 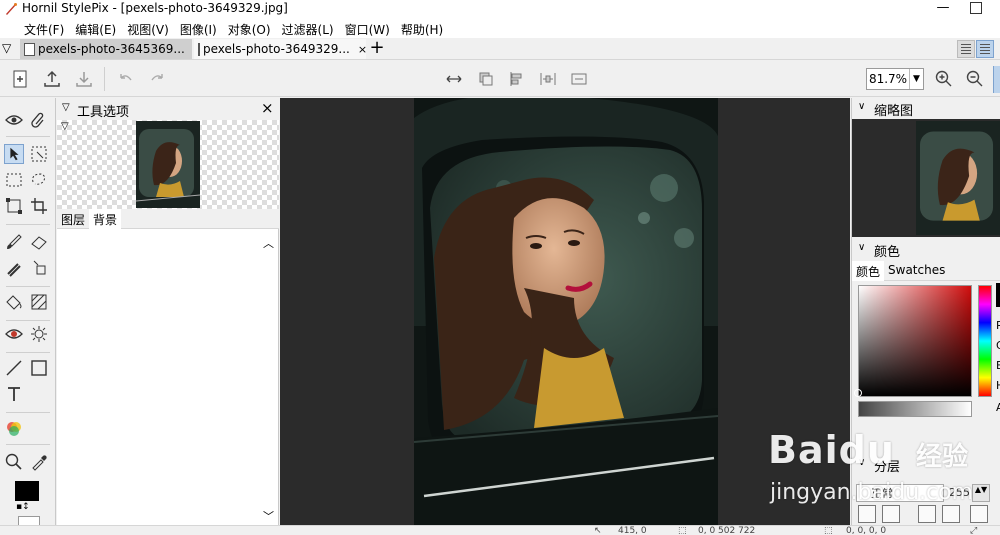 I want to click on menu-file: 文件(F), so click(x=46, y=29).